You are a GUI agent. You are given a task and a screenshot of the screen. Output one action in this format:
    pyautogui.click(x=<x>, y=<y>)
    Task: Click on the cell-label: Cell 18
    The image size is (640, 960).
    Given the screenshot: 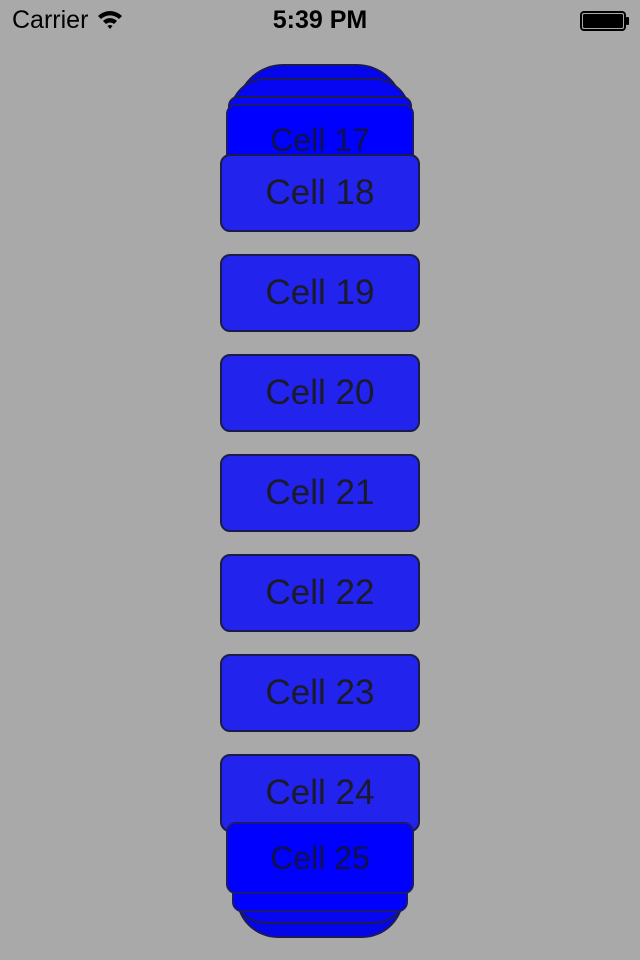 What is the action you would take?
    pyautogui.click(x=320, y=192)
    